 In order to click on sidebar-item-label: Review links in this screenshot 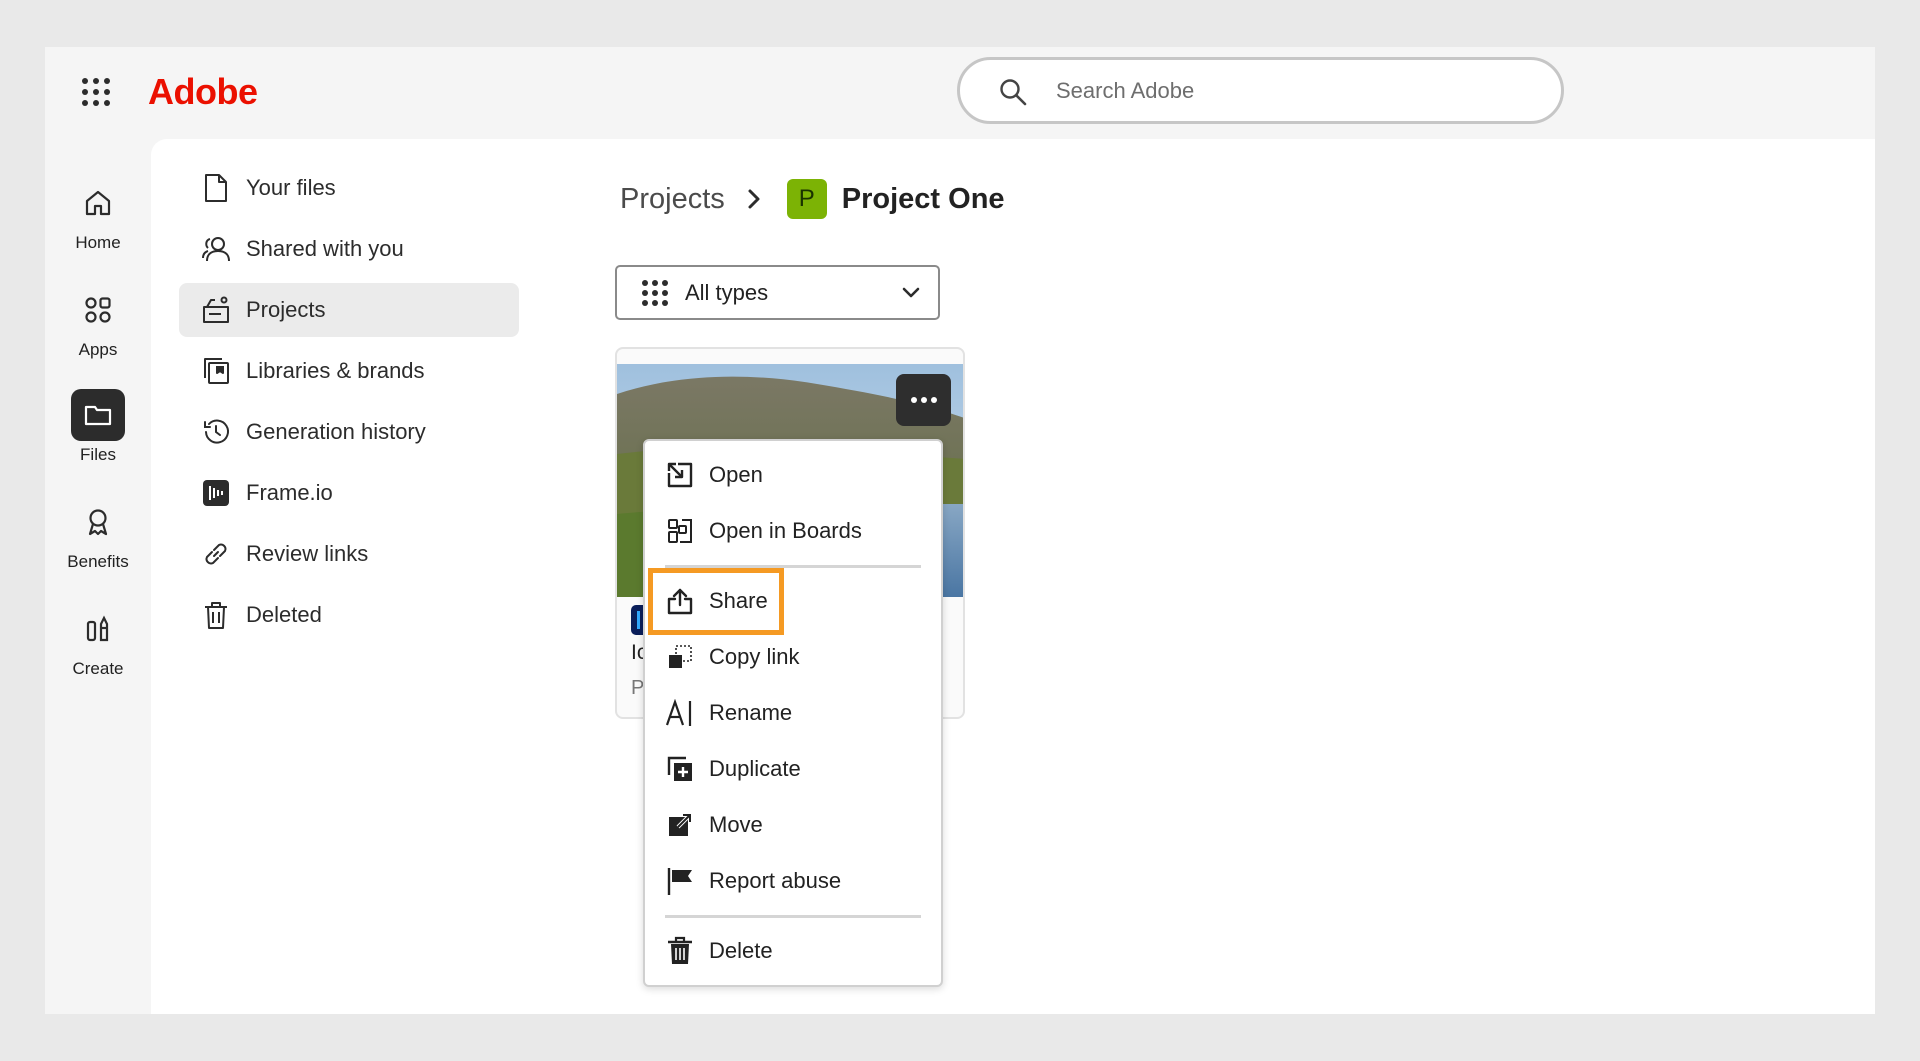, I will do `click(307, 553)`.